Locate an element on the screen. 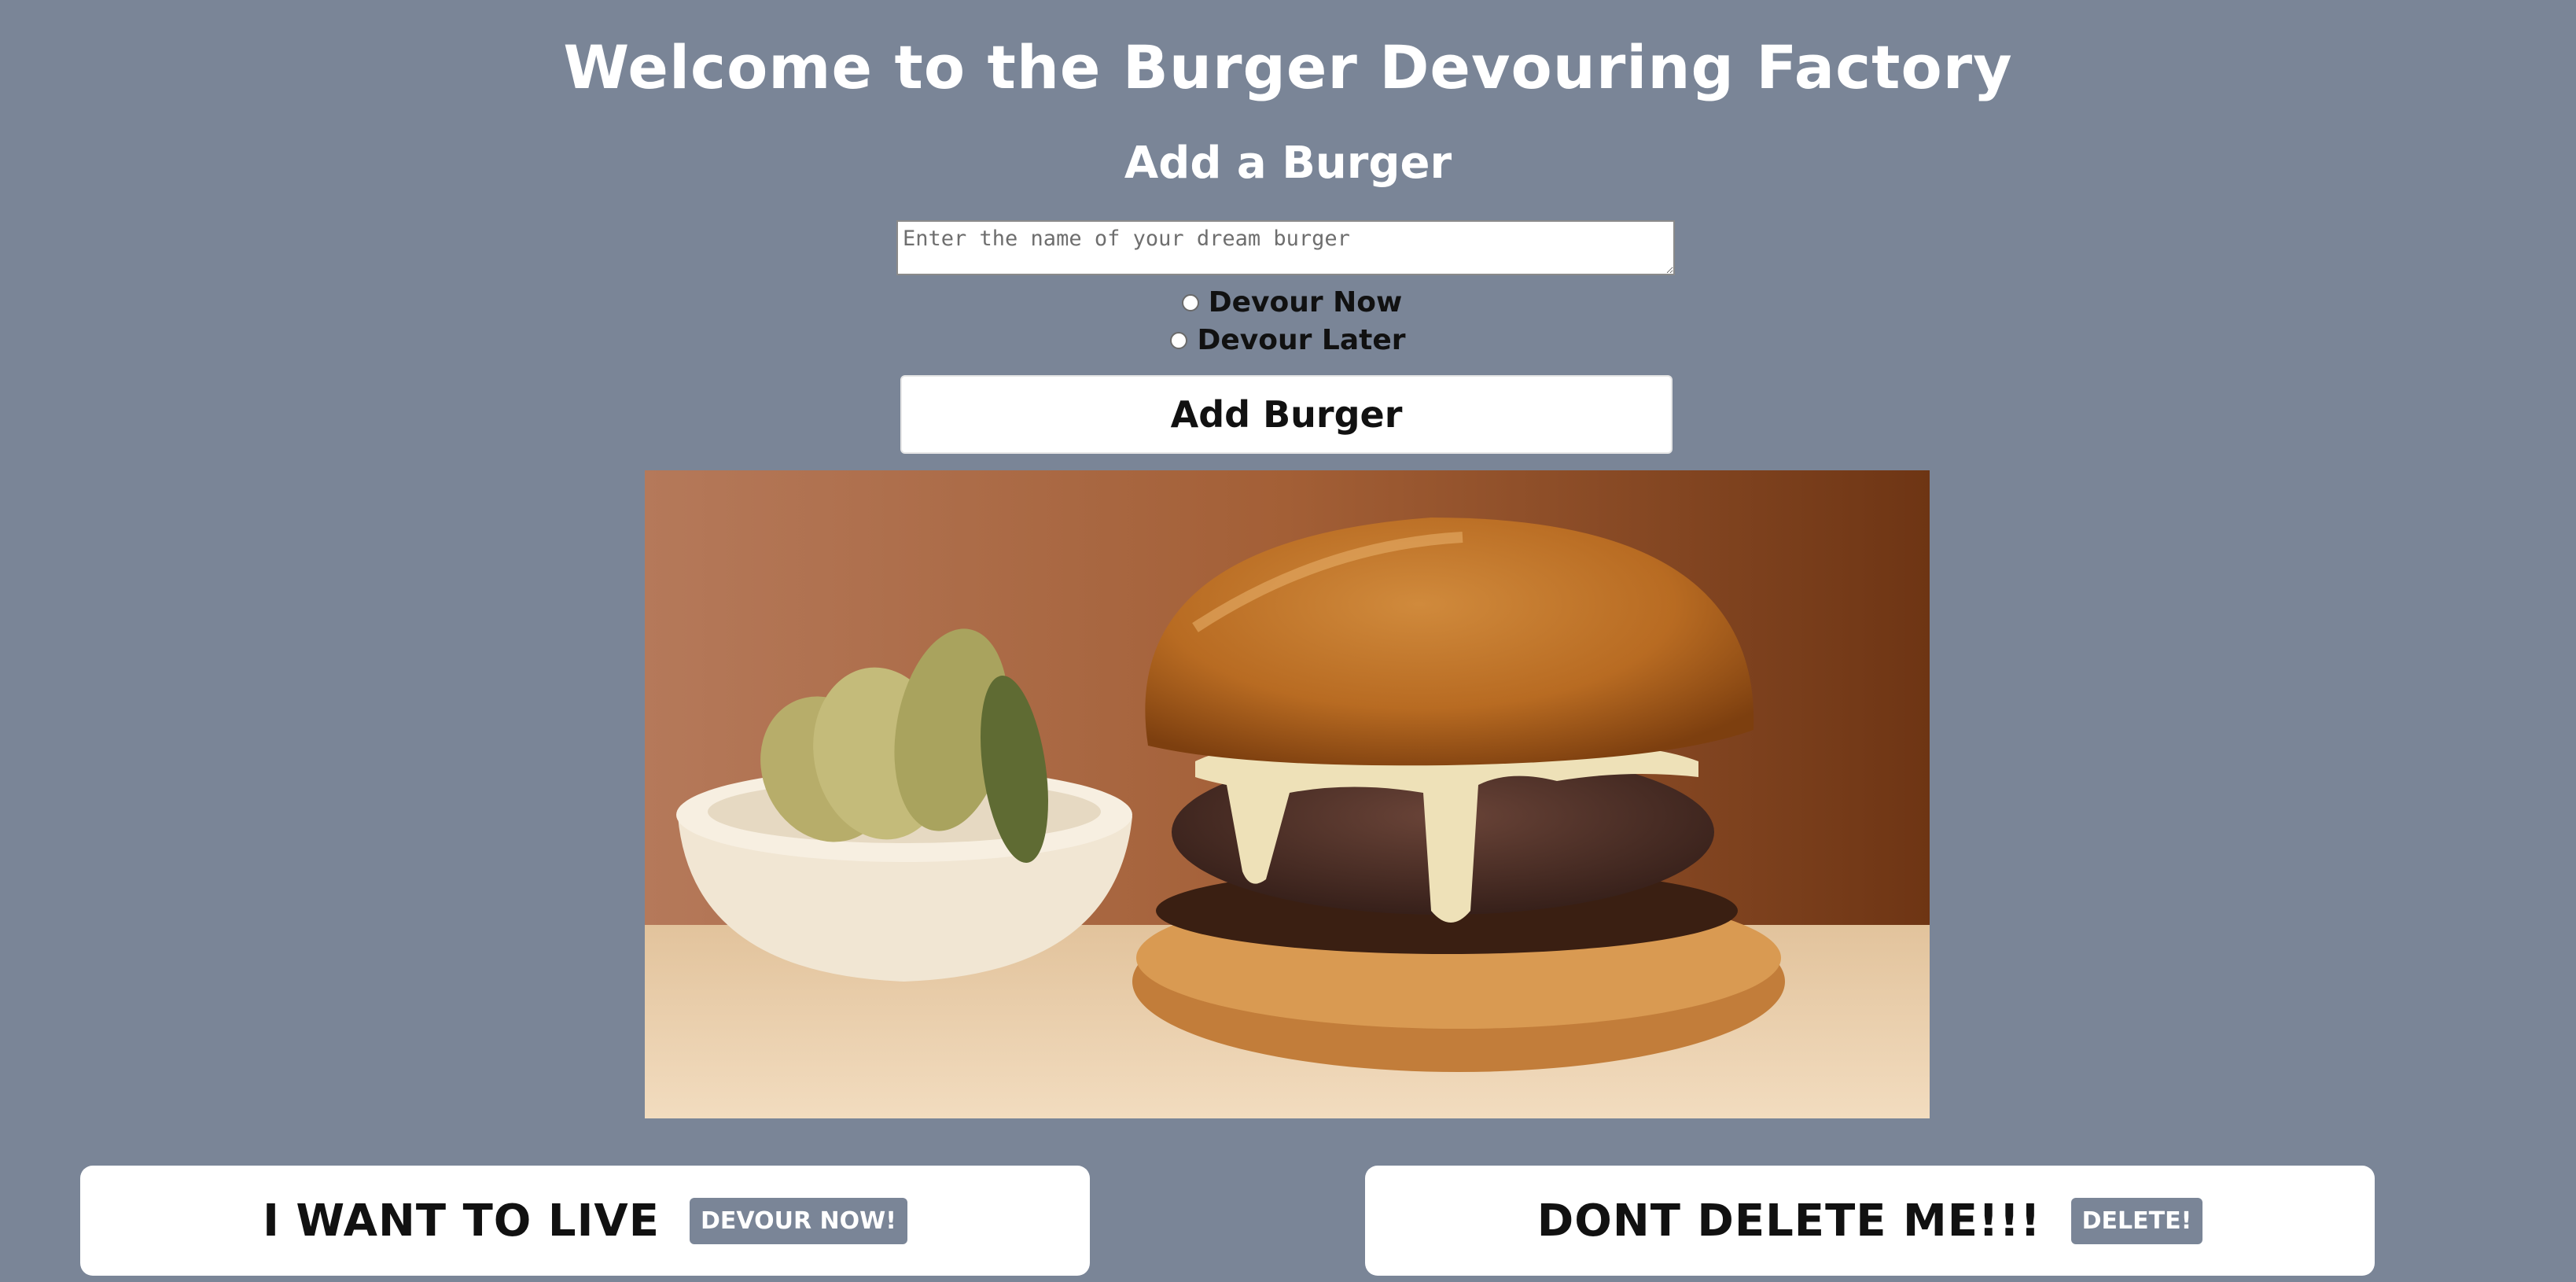 This screenshot has width=2576, height=1282. form-heading: Add a Burger is located at coordinates (1288, 163).